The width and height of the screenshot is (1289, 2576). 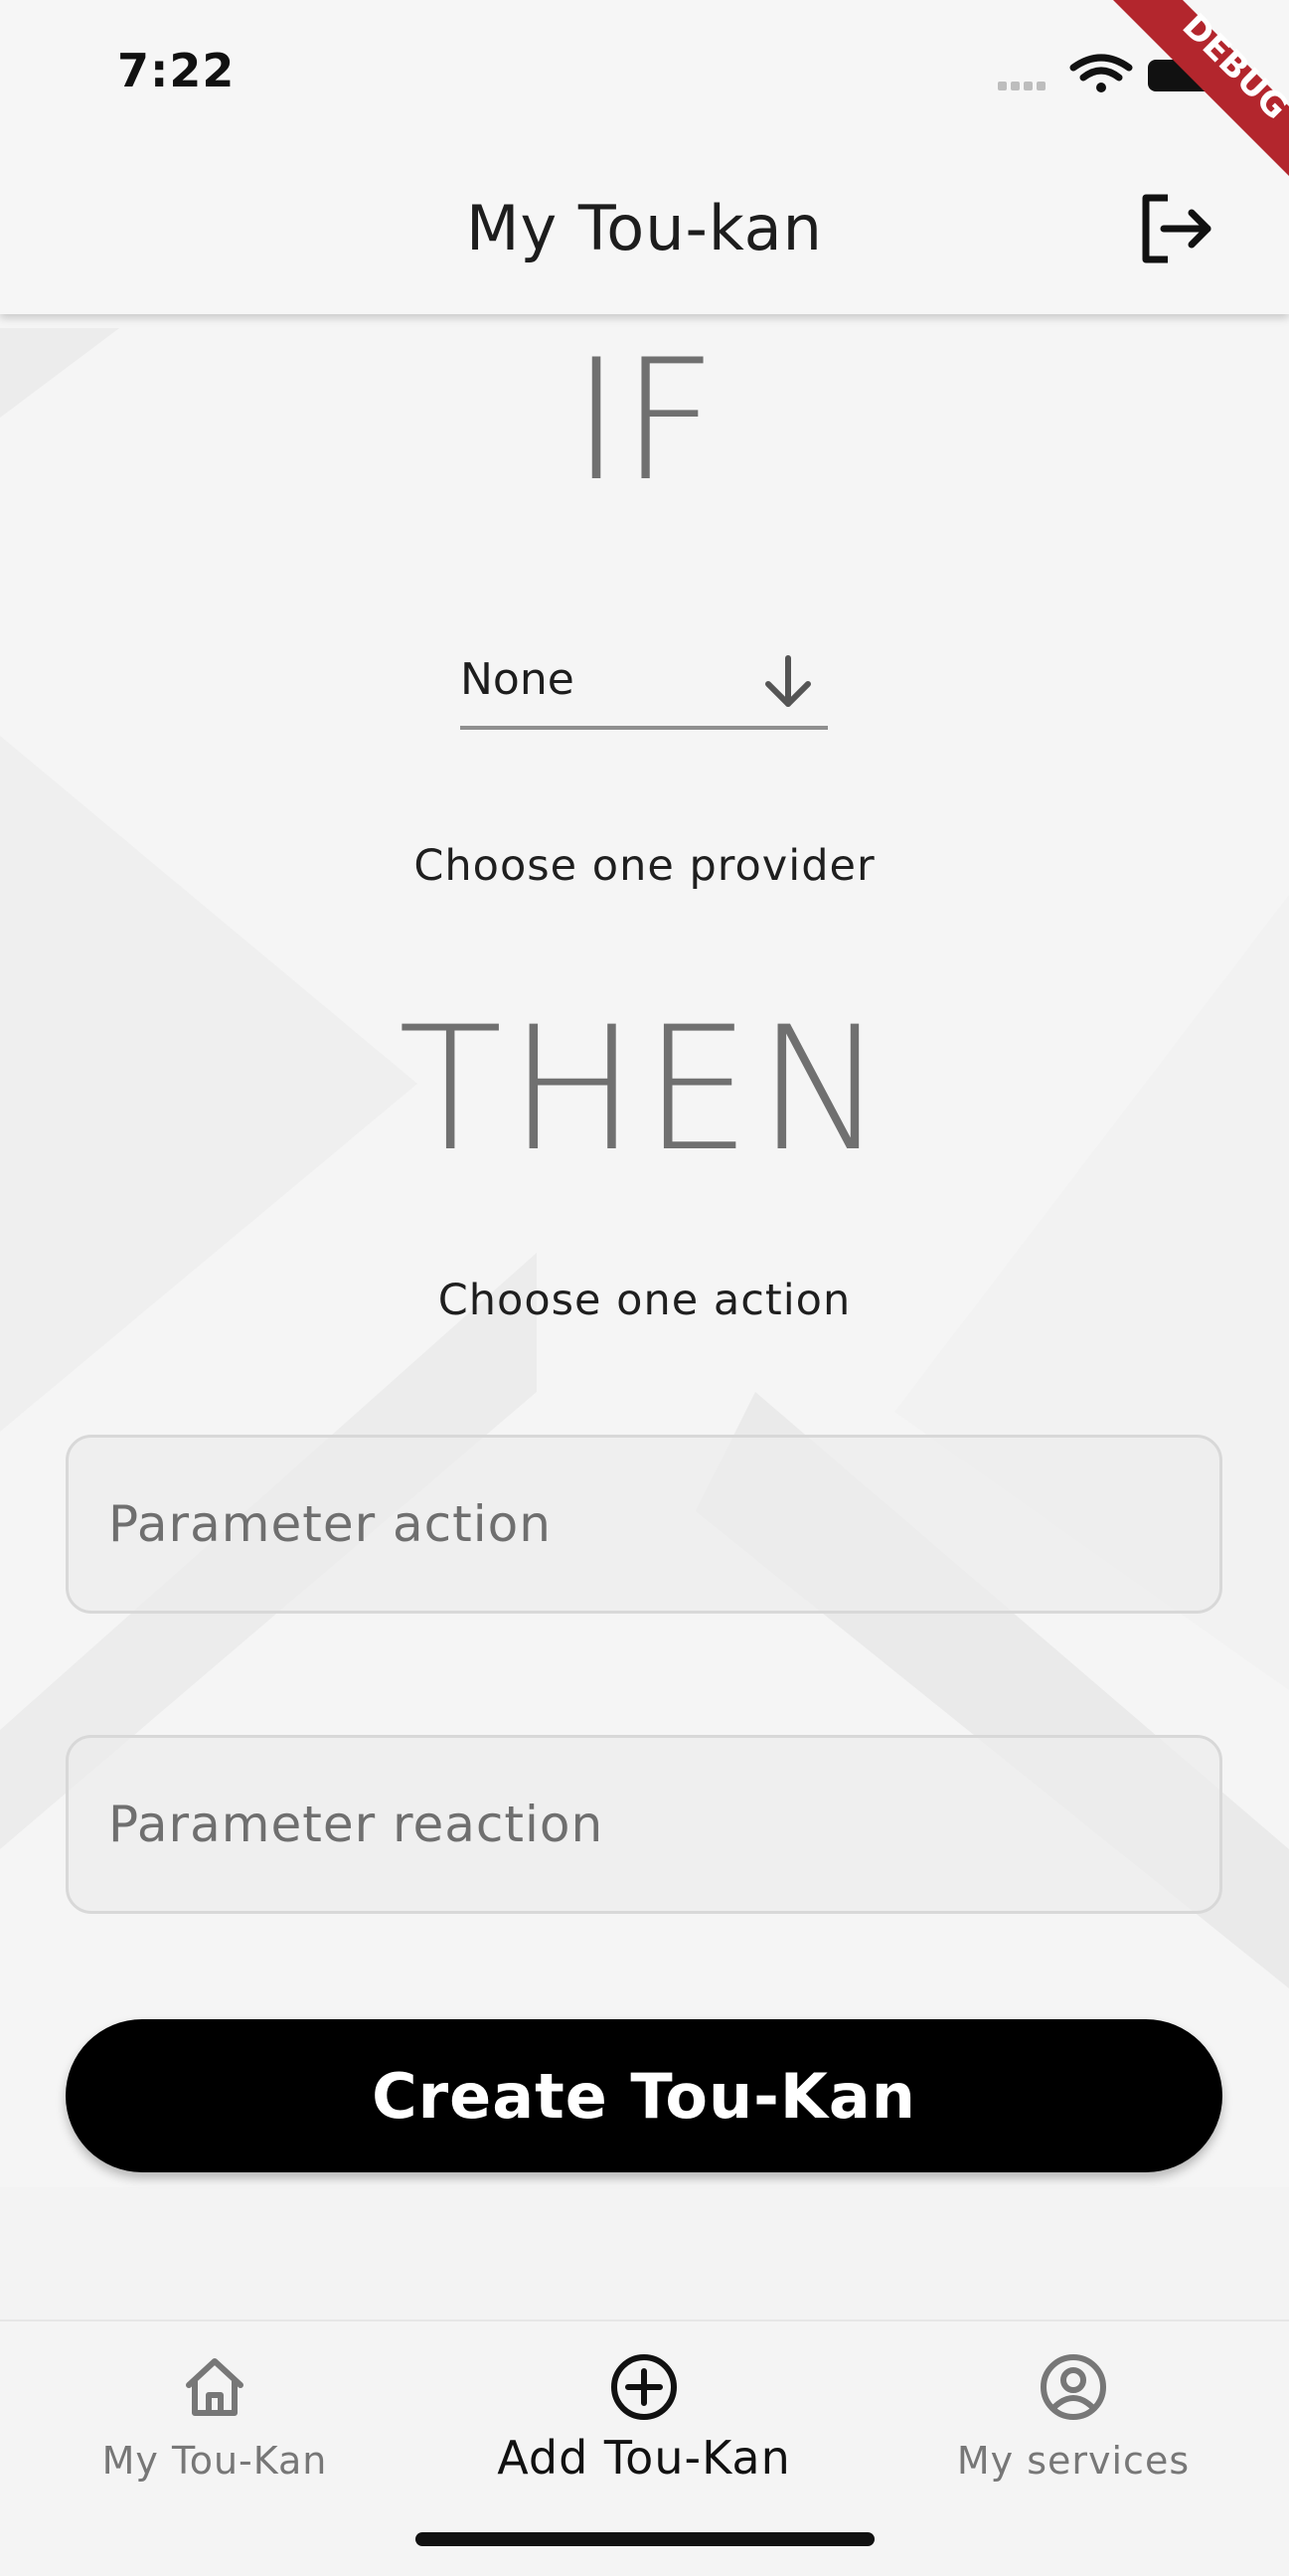 I want to click on debug-banner: DEBUG, so click(x=1201, y=88).